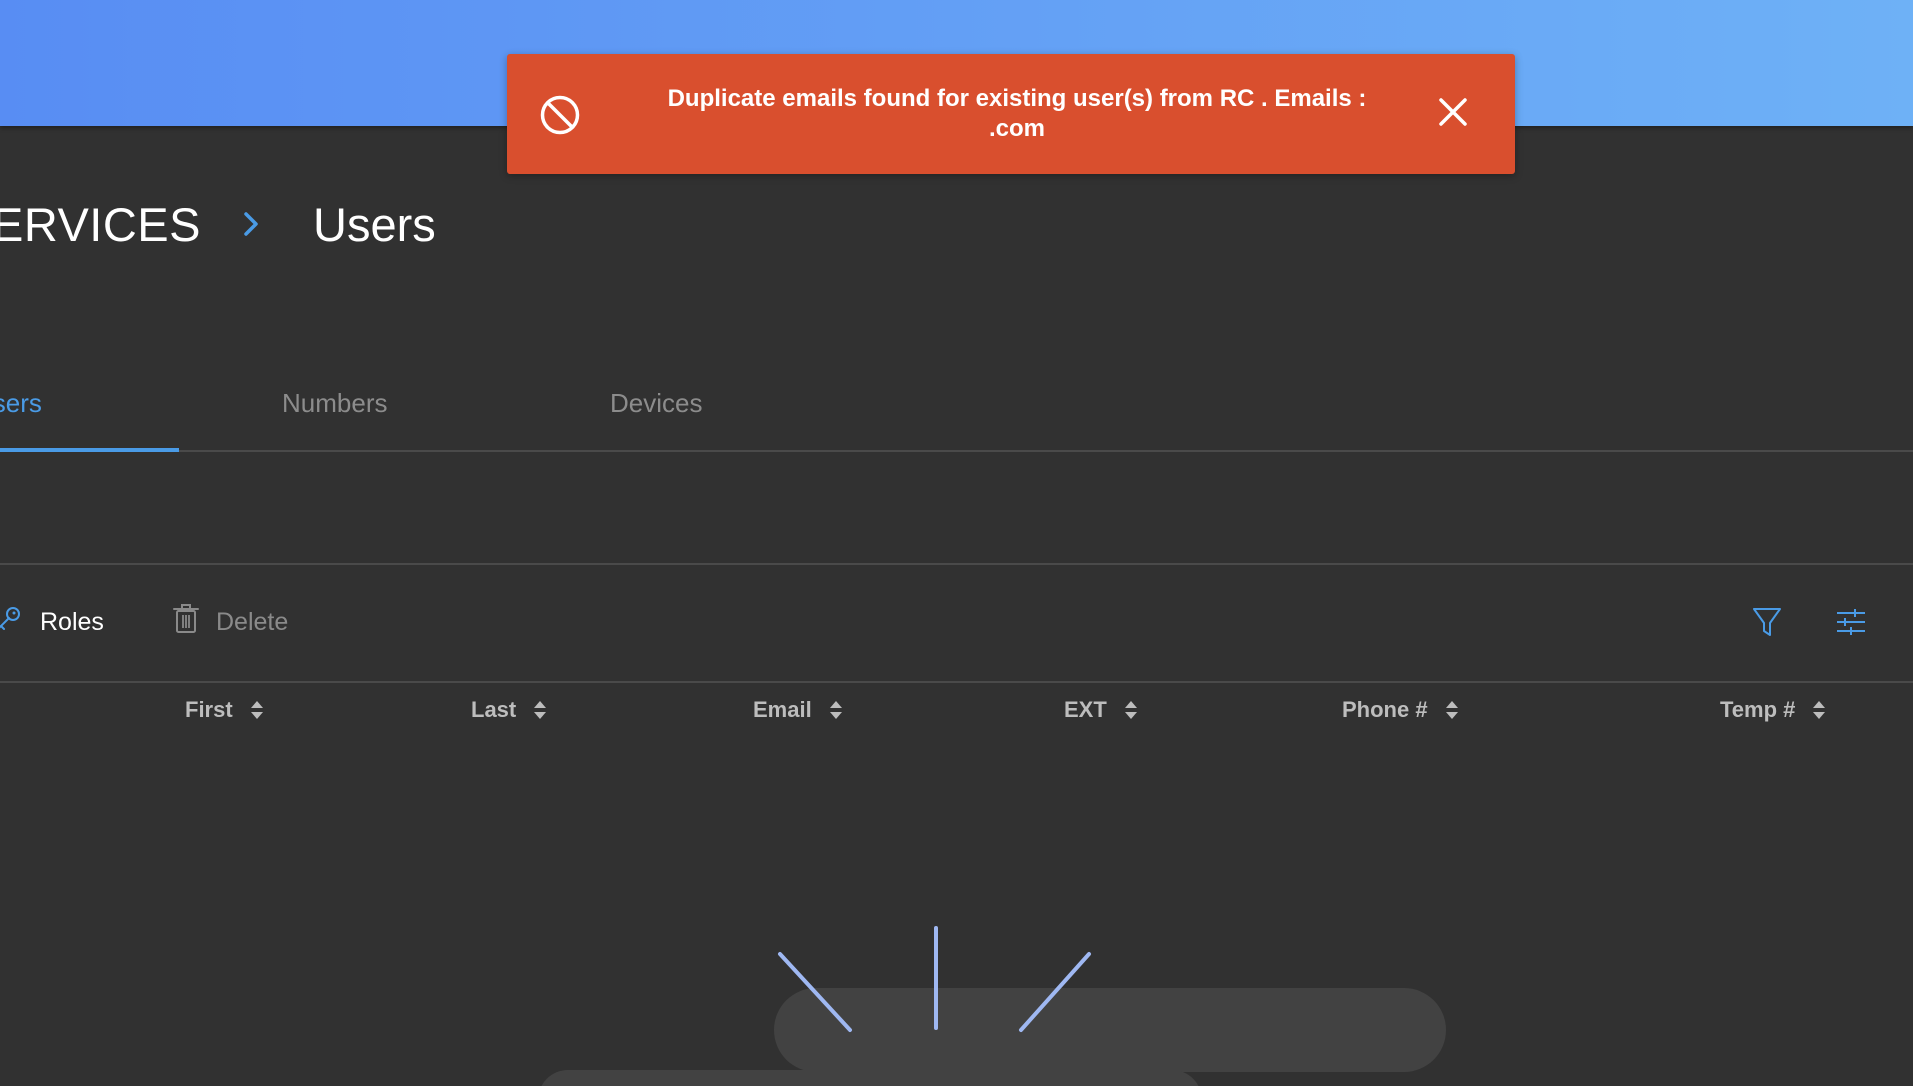 The image size is (1913, 1086). What do you see at coordinates (560, 115) in the screenshot?
I see `prohibited-icon` at bounding box center [560, 115].